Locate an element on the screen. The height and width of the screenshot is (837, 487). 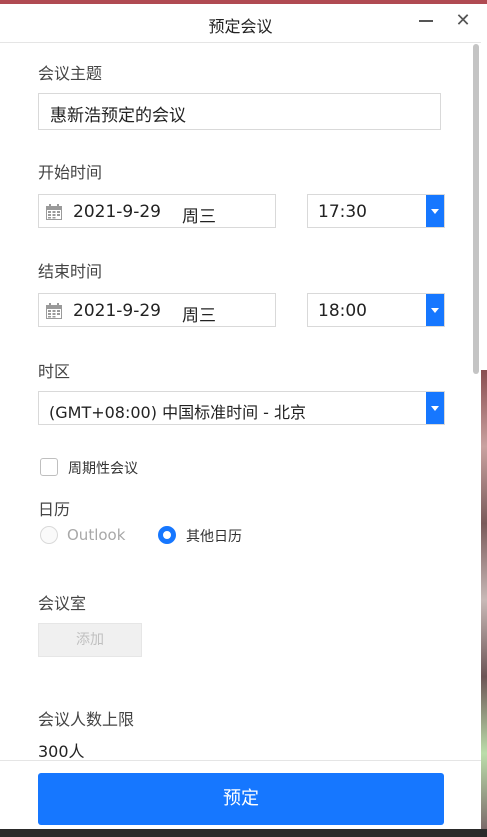
subject-value: 惠新浩预定的会议 is located at coordinates (118, 116).